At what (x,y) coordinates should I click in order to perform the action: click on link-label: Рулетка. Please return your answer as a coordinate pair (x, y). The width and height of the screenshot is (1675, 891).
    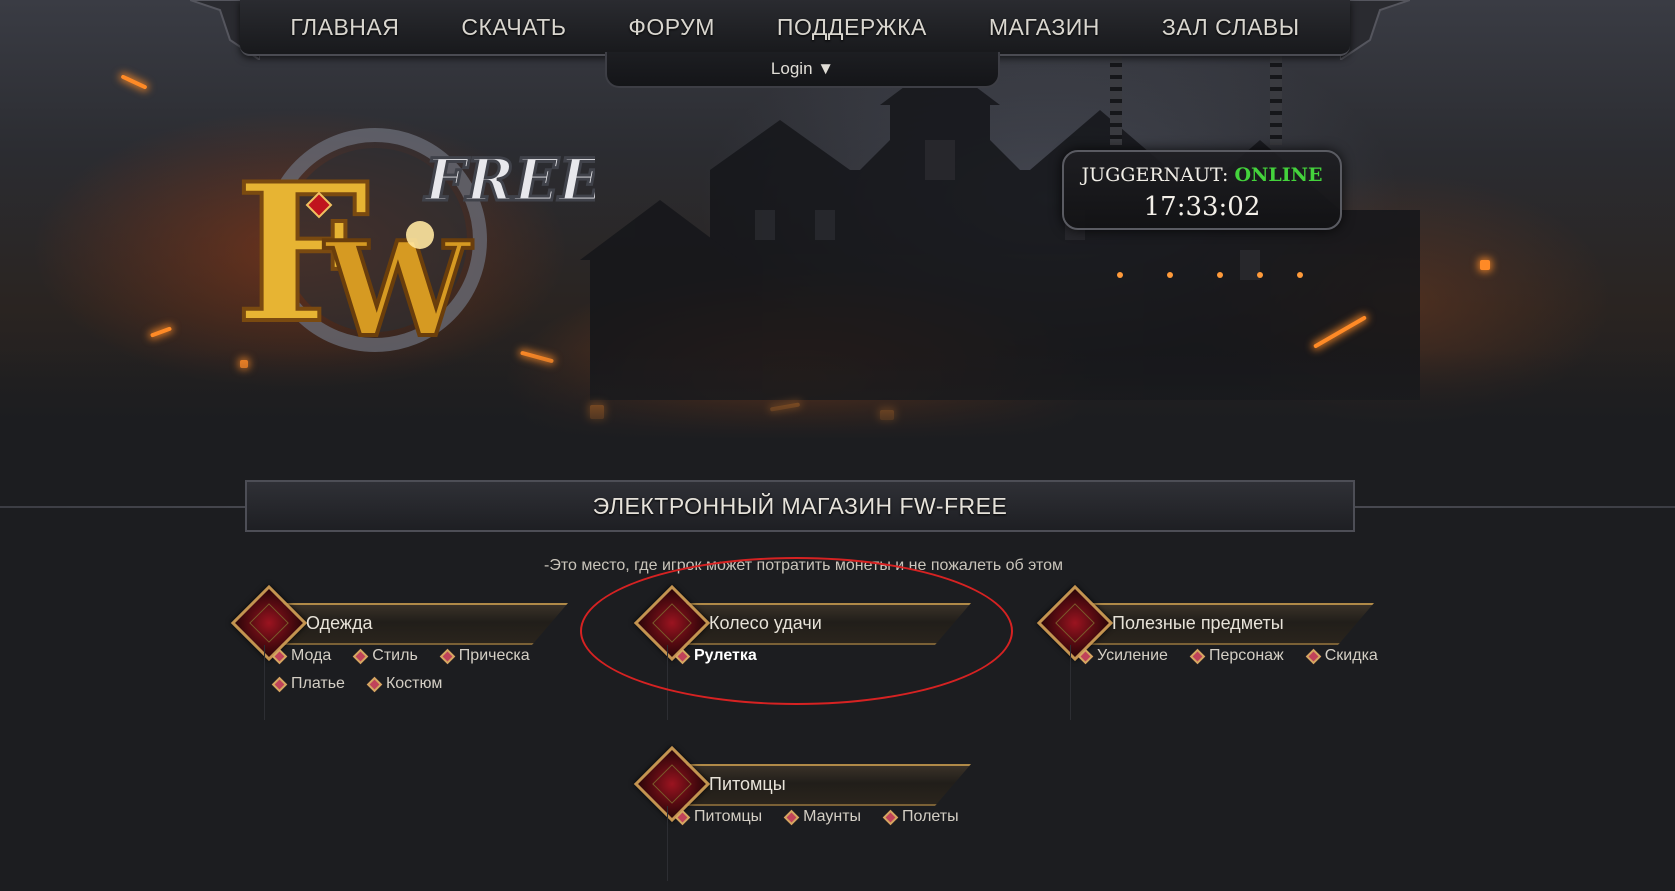
    Looking at the image, I should click on (725, 655).